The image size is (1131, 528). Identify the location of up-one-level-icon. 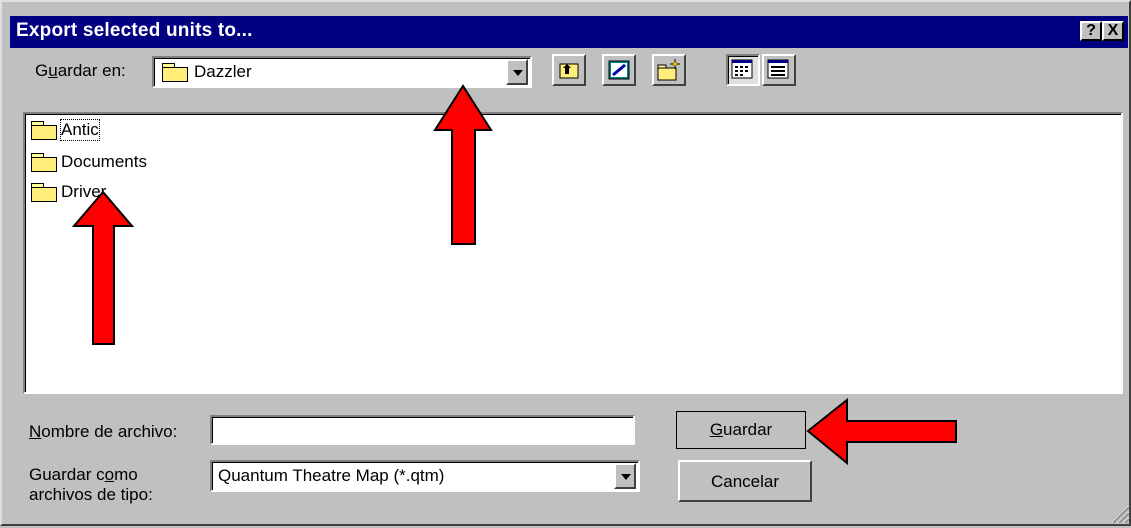
(569, 71).